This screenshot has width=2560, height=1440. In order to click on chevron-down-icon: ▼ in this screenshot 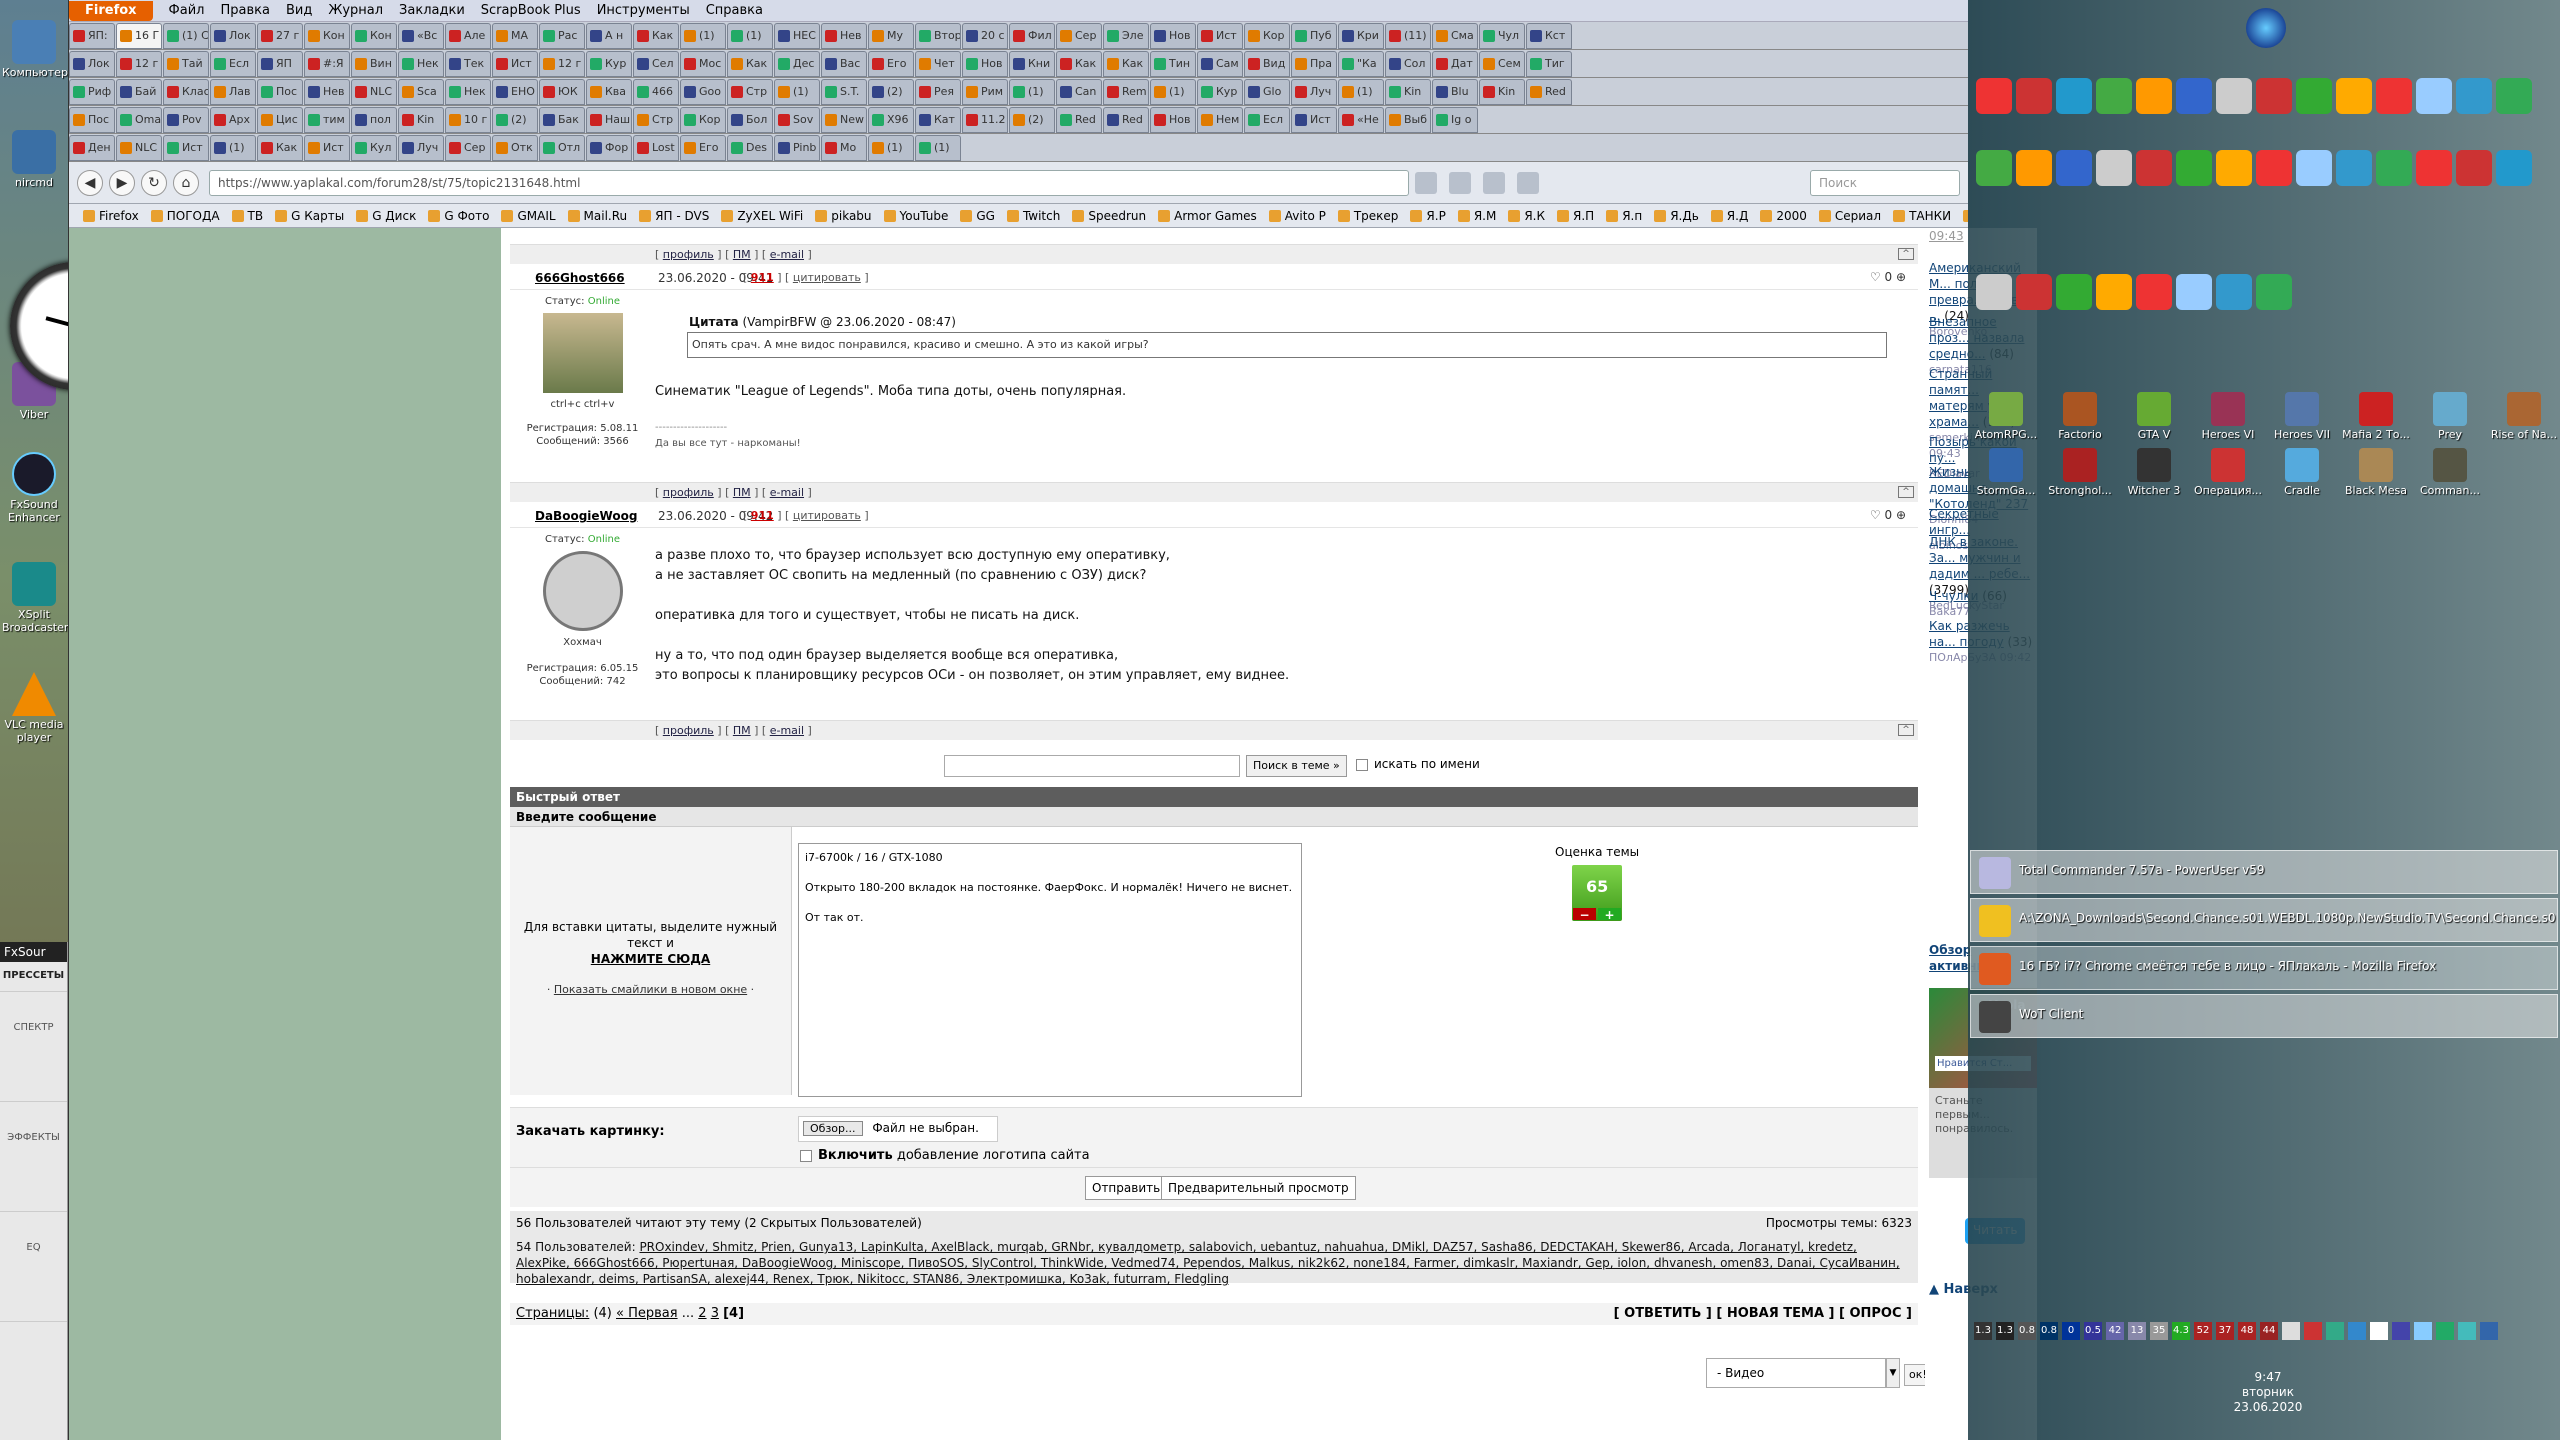, I will do `click(1893, 1373)`.